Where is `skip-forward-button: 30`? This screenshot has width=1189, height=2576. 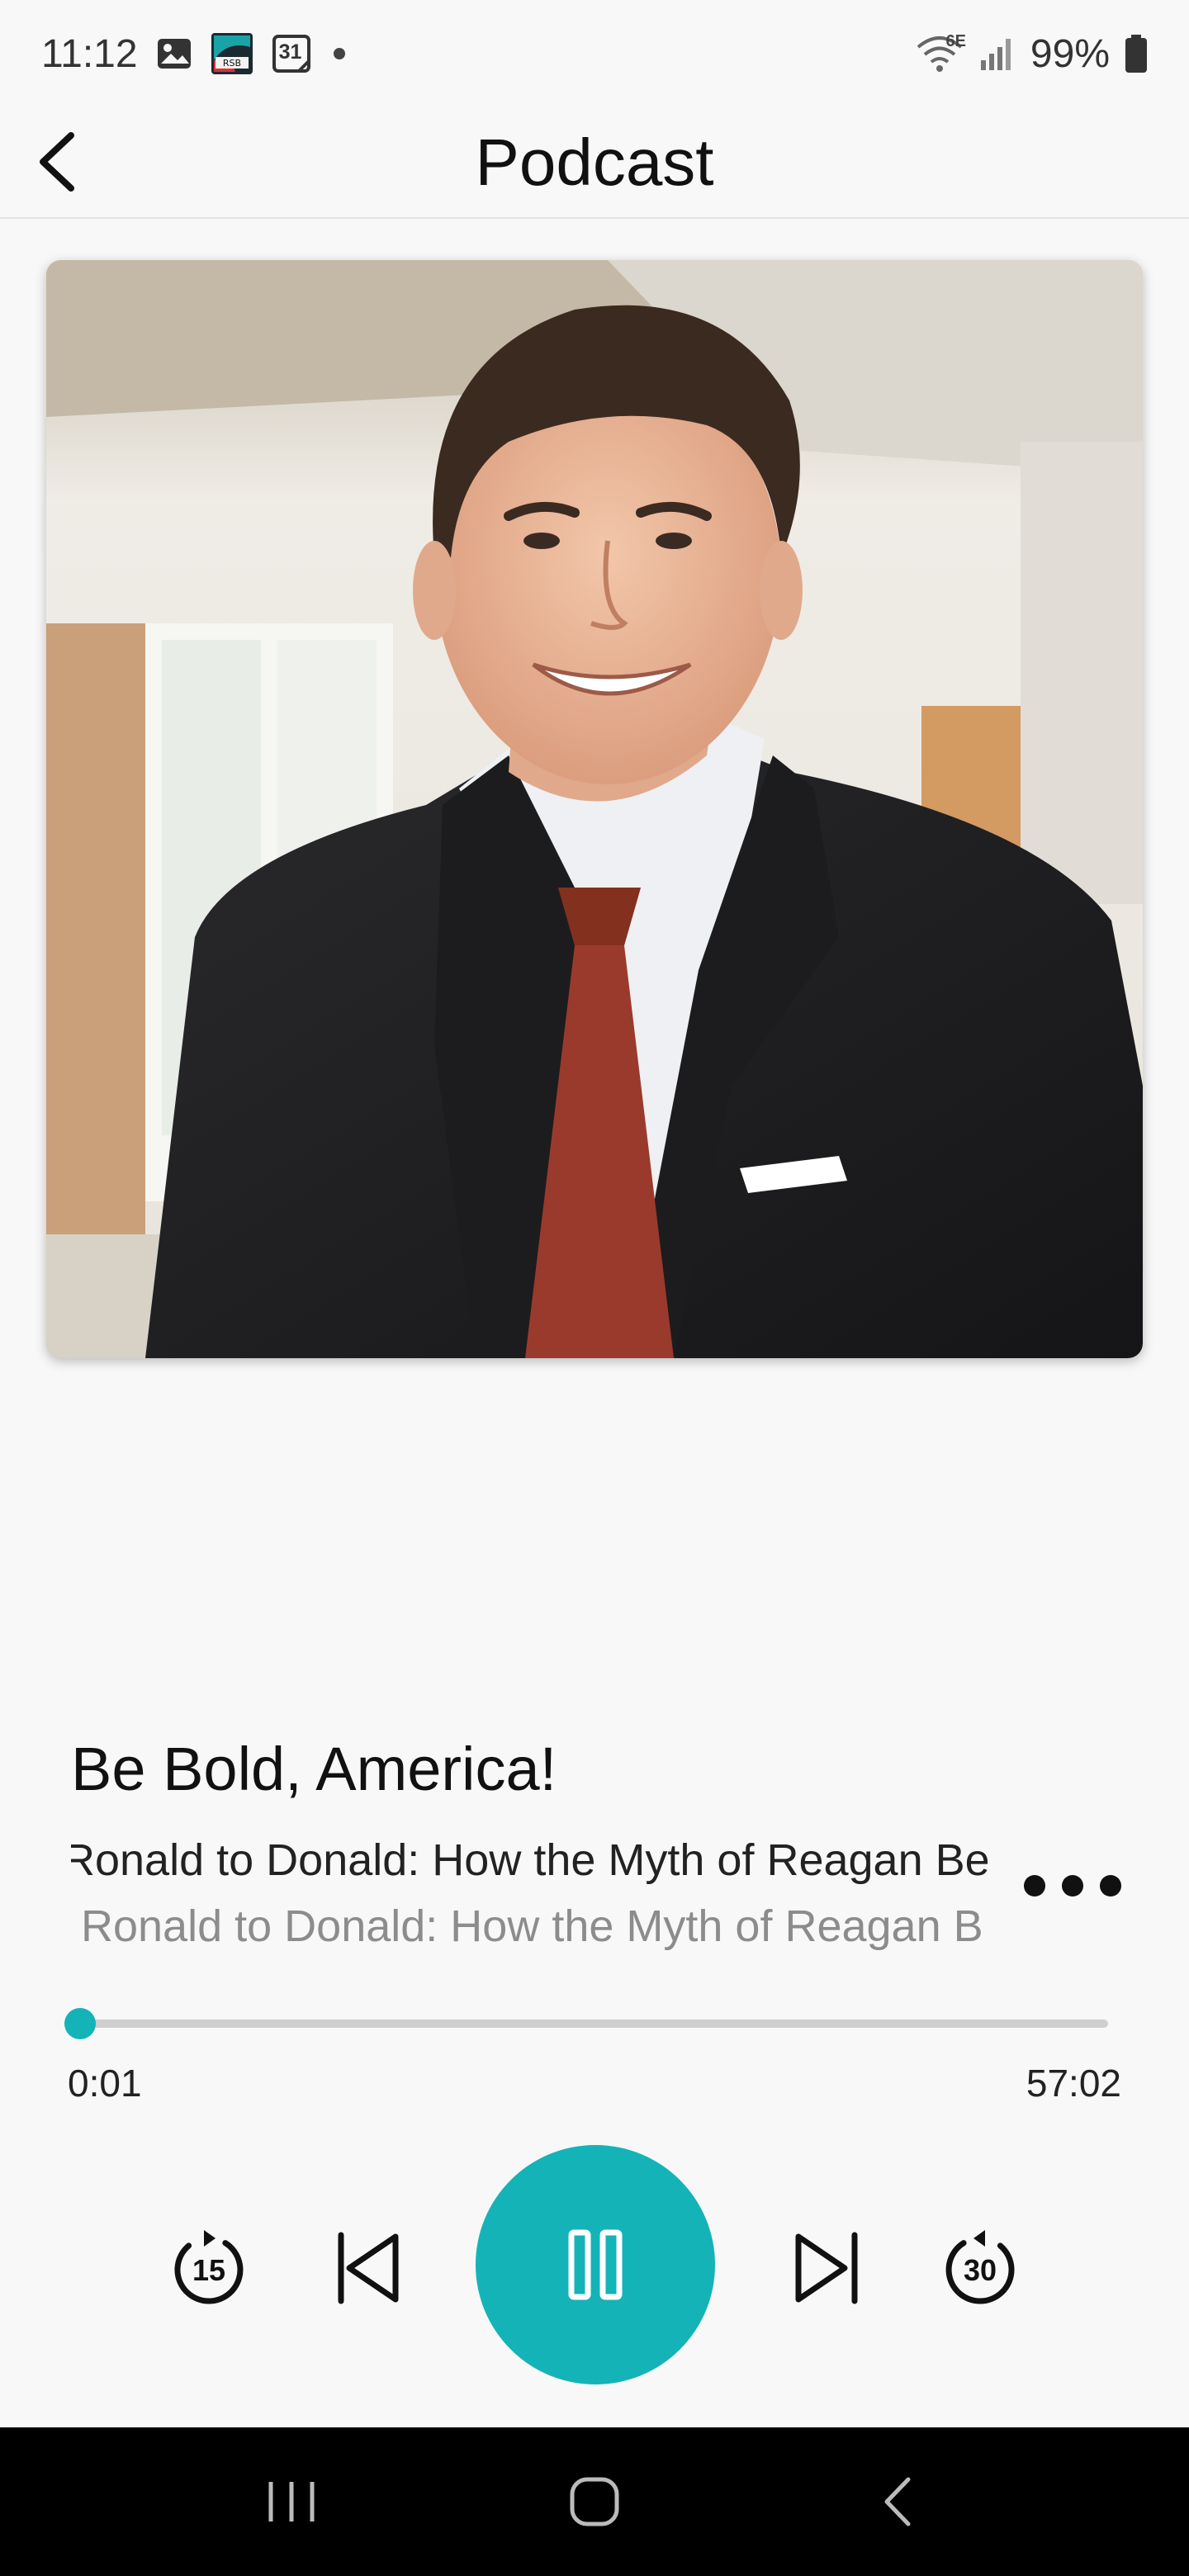
skip-forward-button: 30 is located at coordinates (980, 2268).